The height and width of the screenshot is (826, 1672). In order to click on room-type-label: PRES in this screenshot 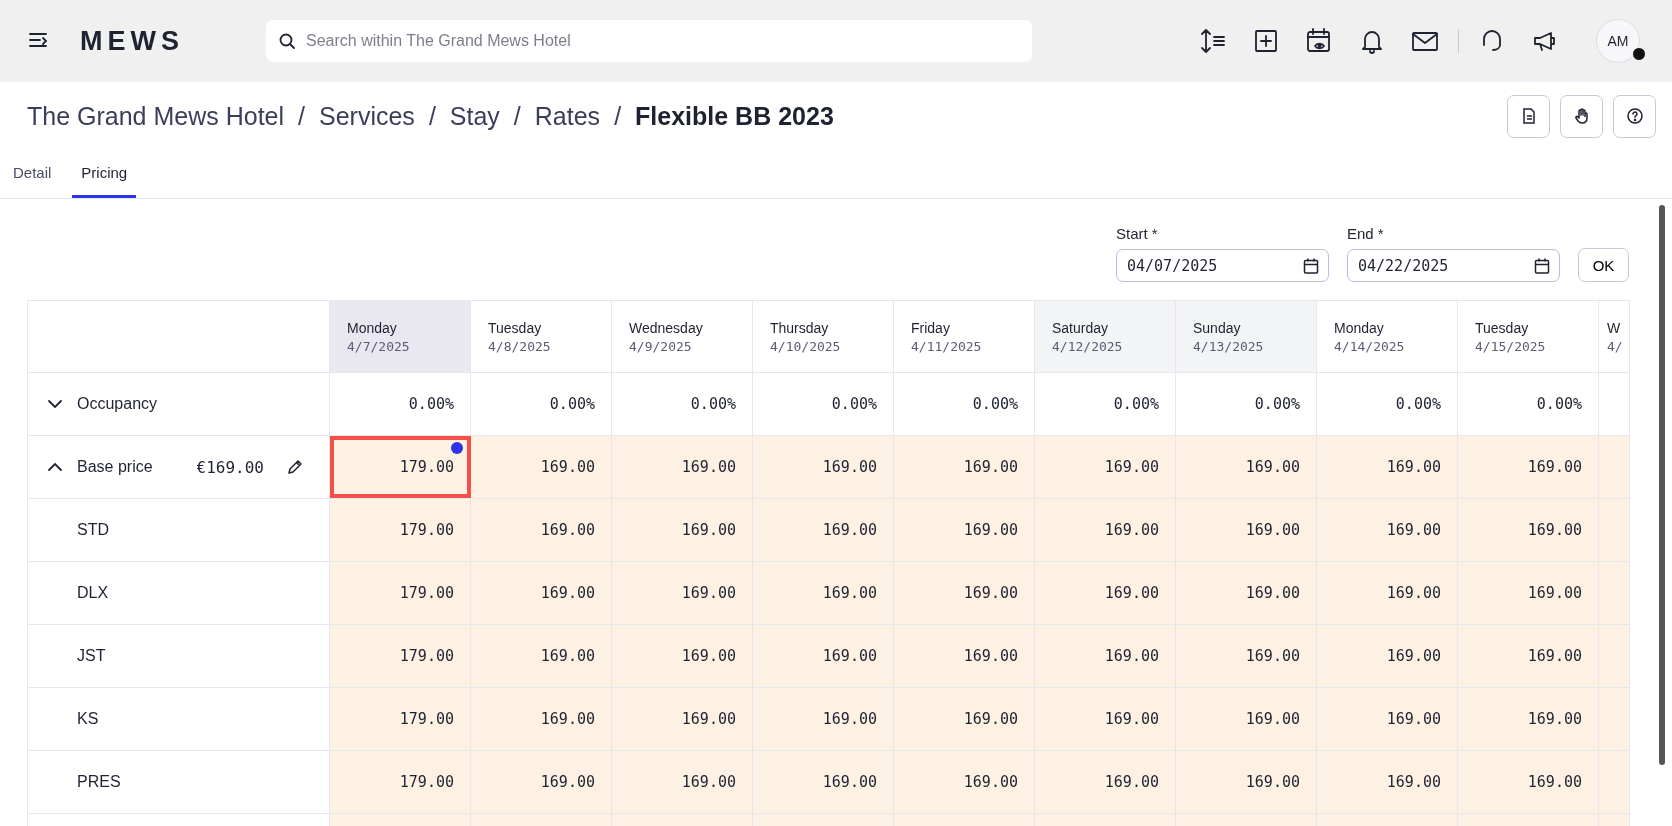, I will do `click(99, 782)`.